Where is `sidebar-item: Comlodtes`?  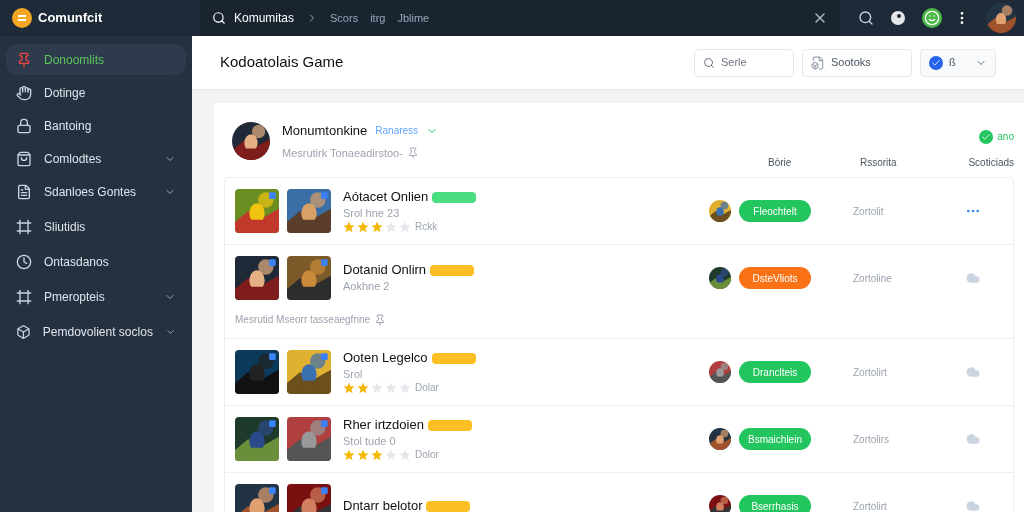 sidebar-item: Comlodtes is located at coordinates (96, 158).